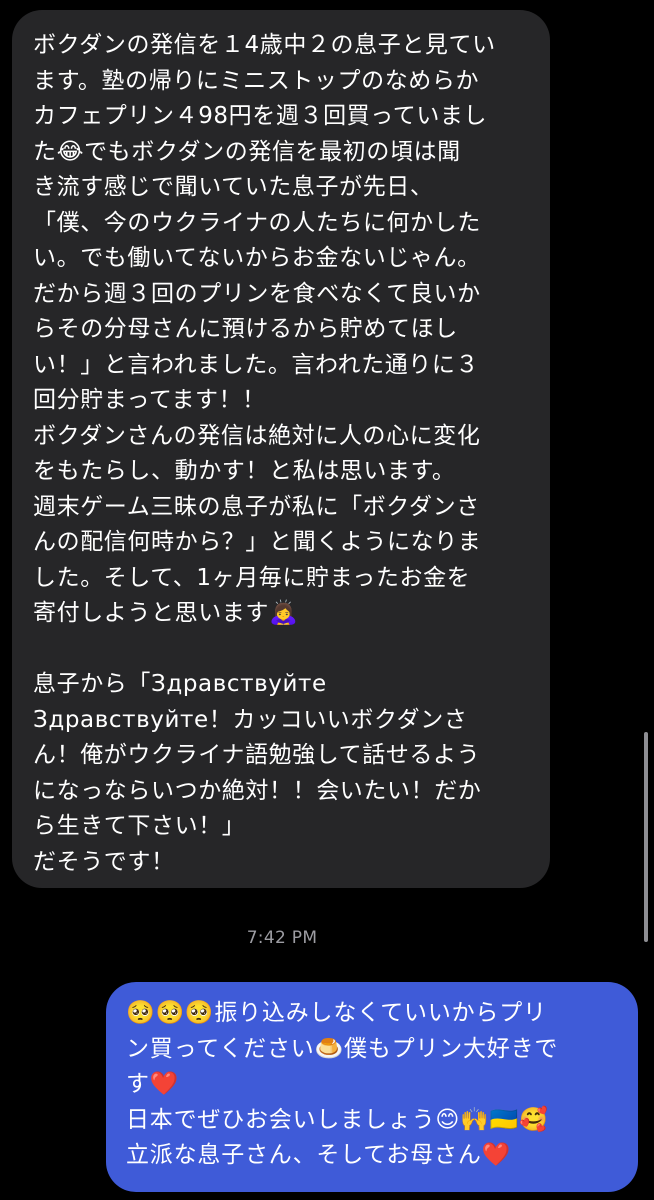  I want to click on message-line: だから週３回のプリンを食べなくて良いか, so click(257, 293).